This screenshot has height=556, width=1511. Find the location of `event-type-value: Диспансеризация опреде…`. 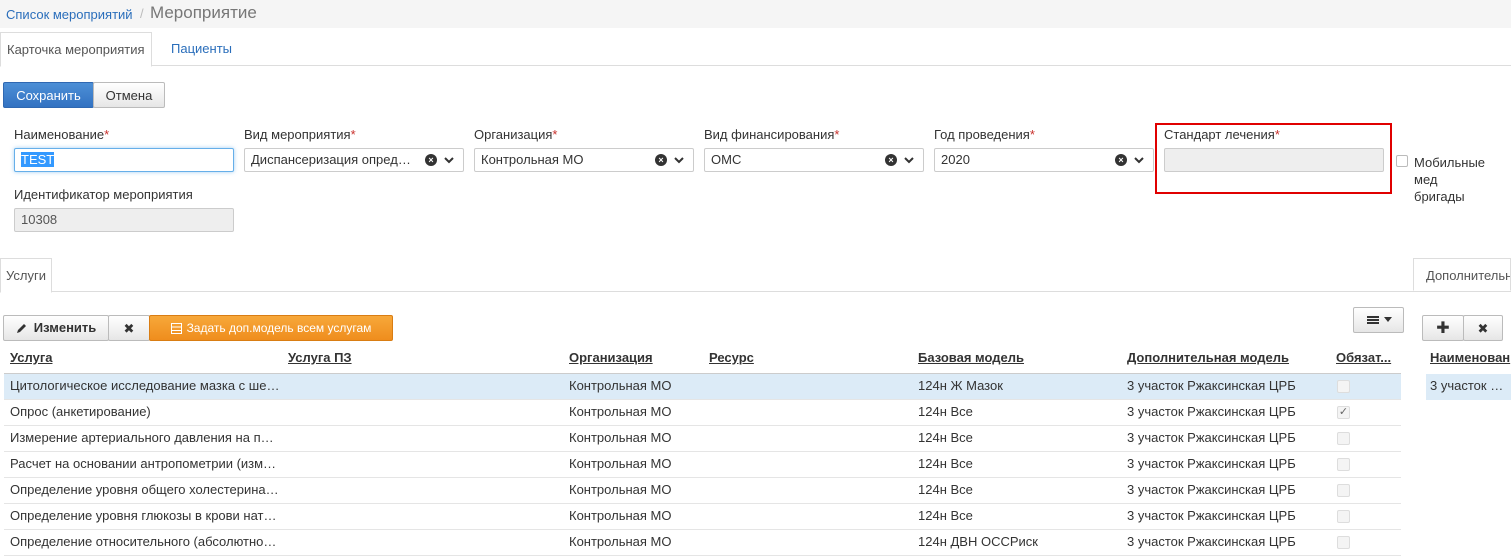

event-type-value: Диспансеризация опреде… is located at coordinates (331, 159).